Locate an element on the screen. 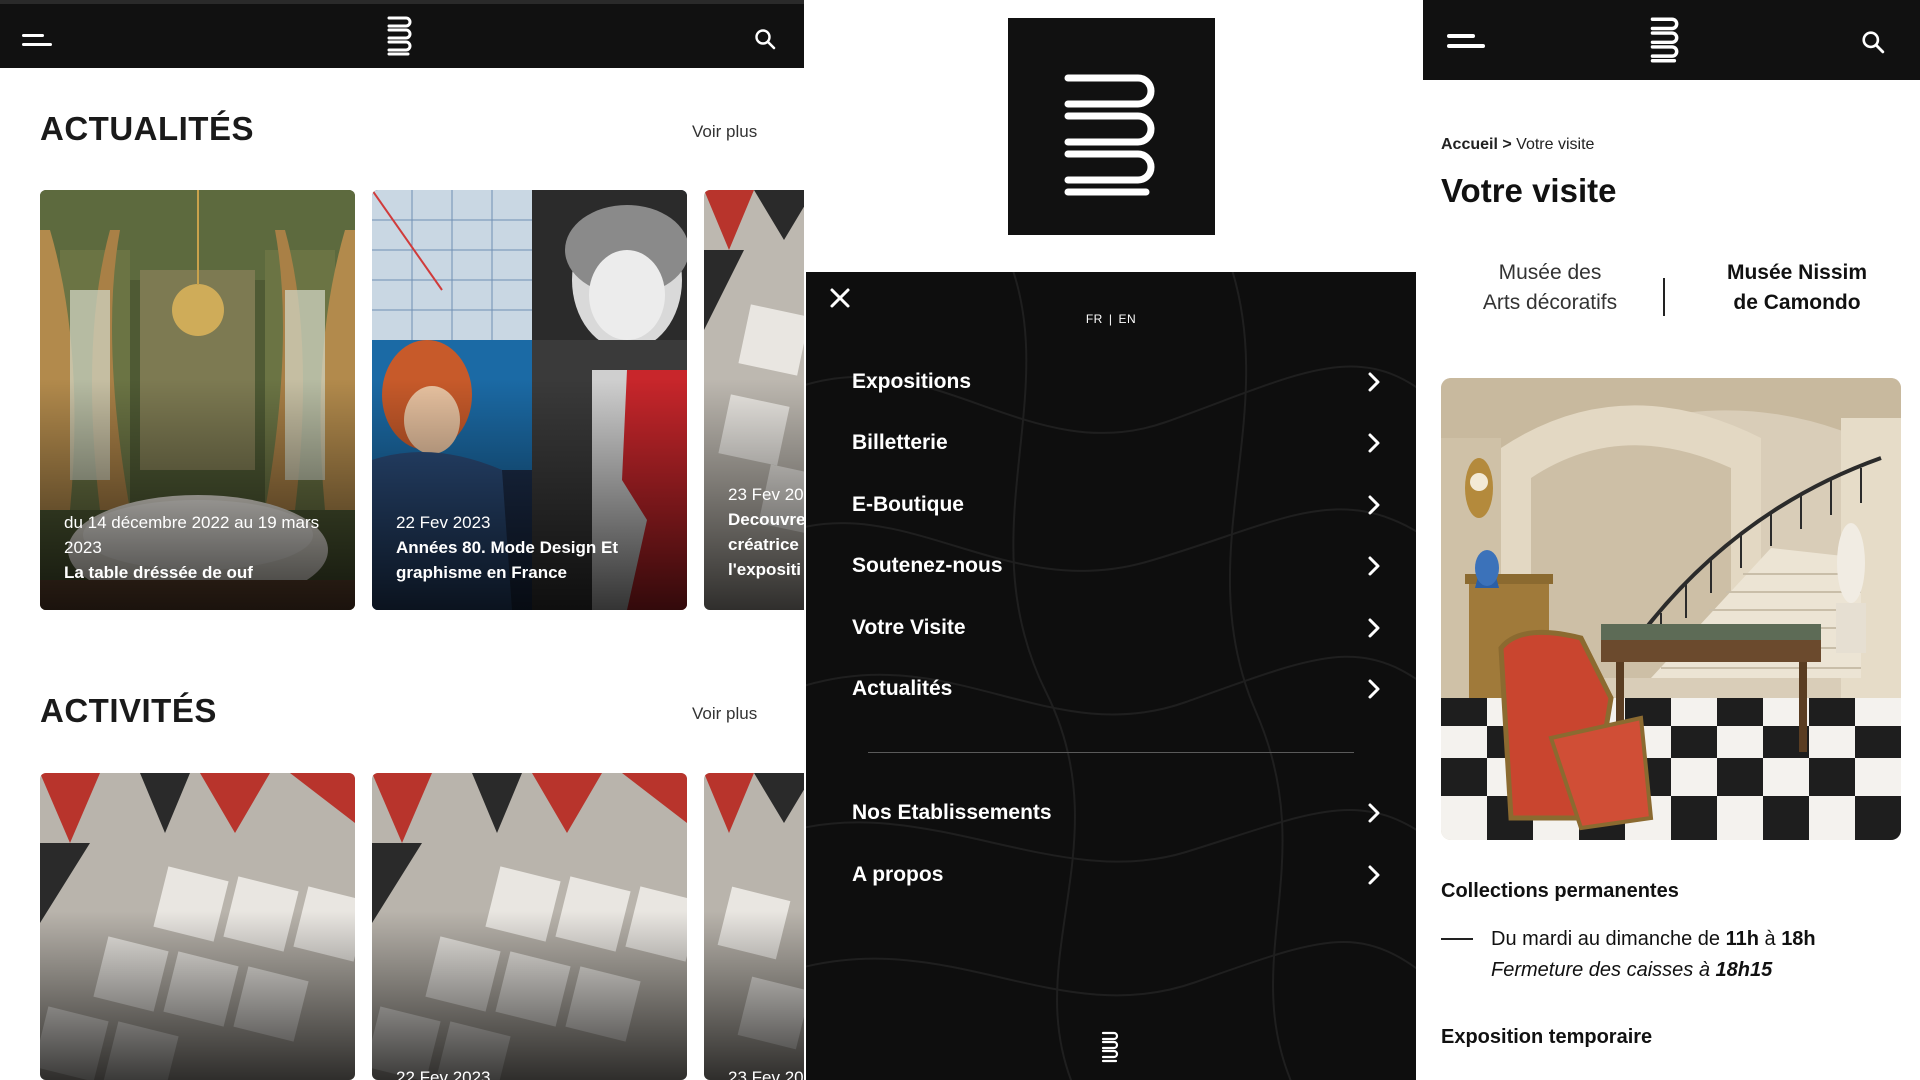 This screenshot has height=1080, width=1920. menu-item-label: Soutenez-nous is located at coordinates (927, 565).